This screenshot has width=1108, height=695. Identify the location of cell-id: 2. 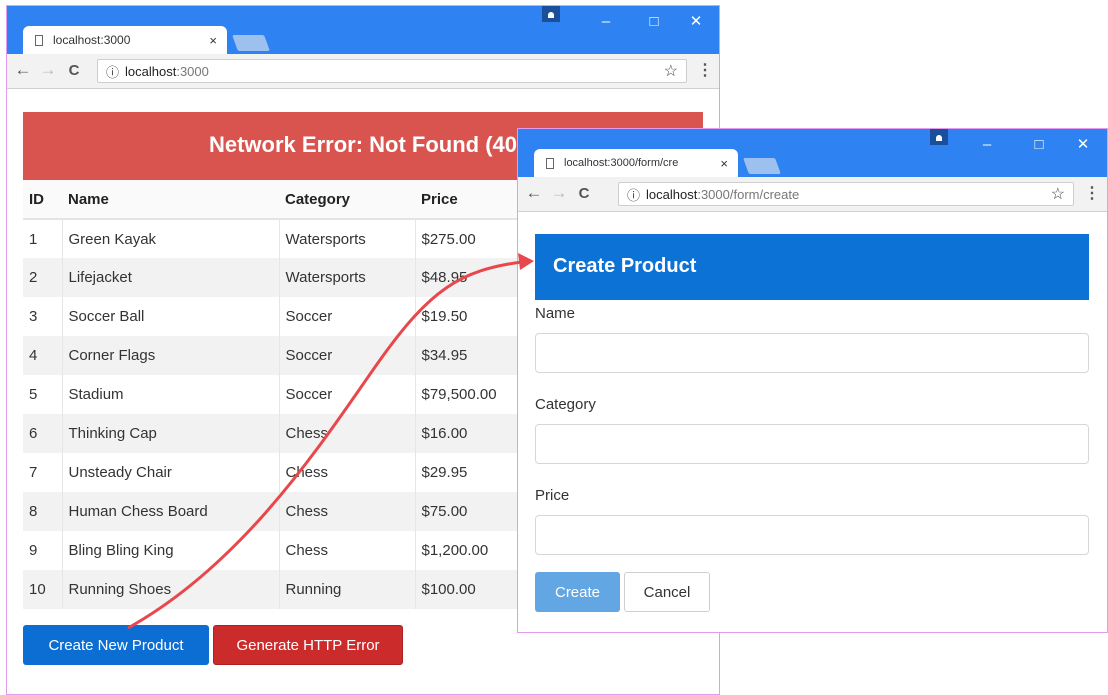
(43, 277).